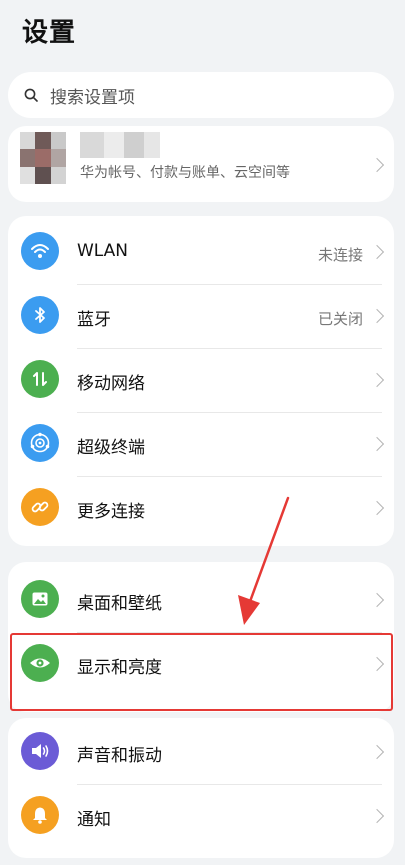 Image resolution: width=405 pixels, height=865 pixels. I want to click on search-icon, so click(31, 95).